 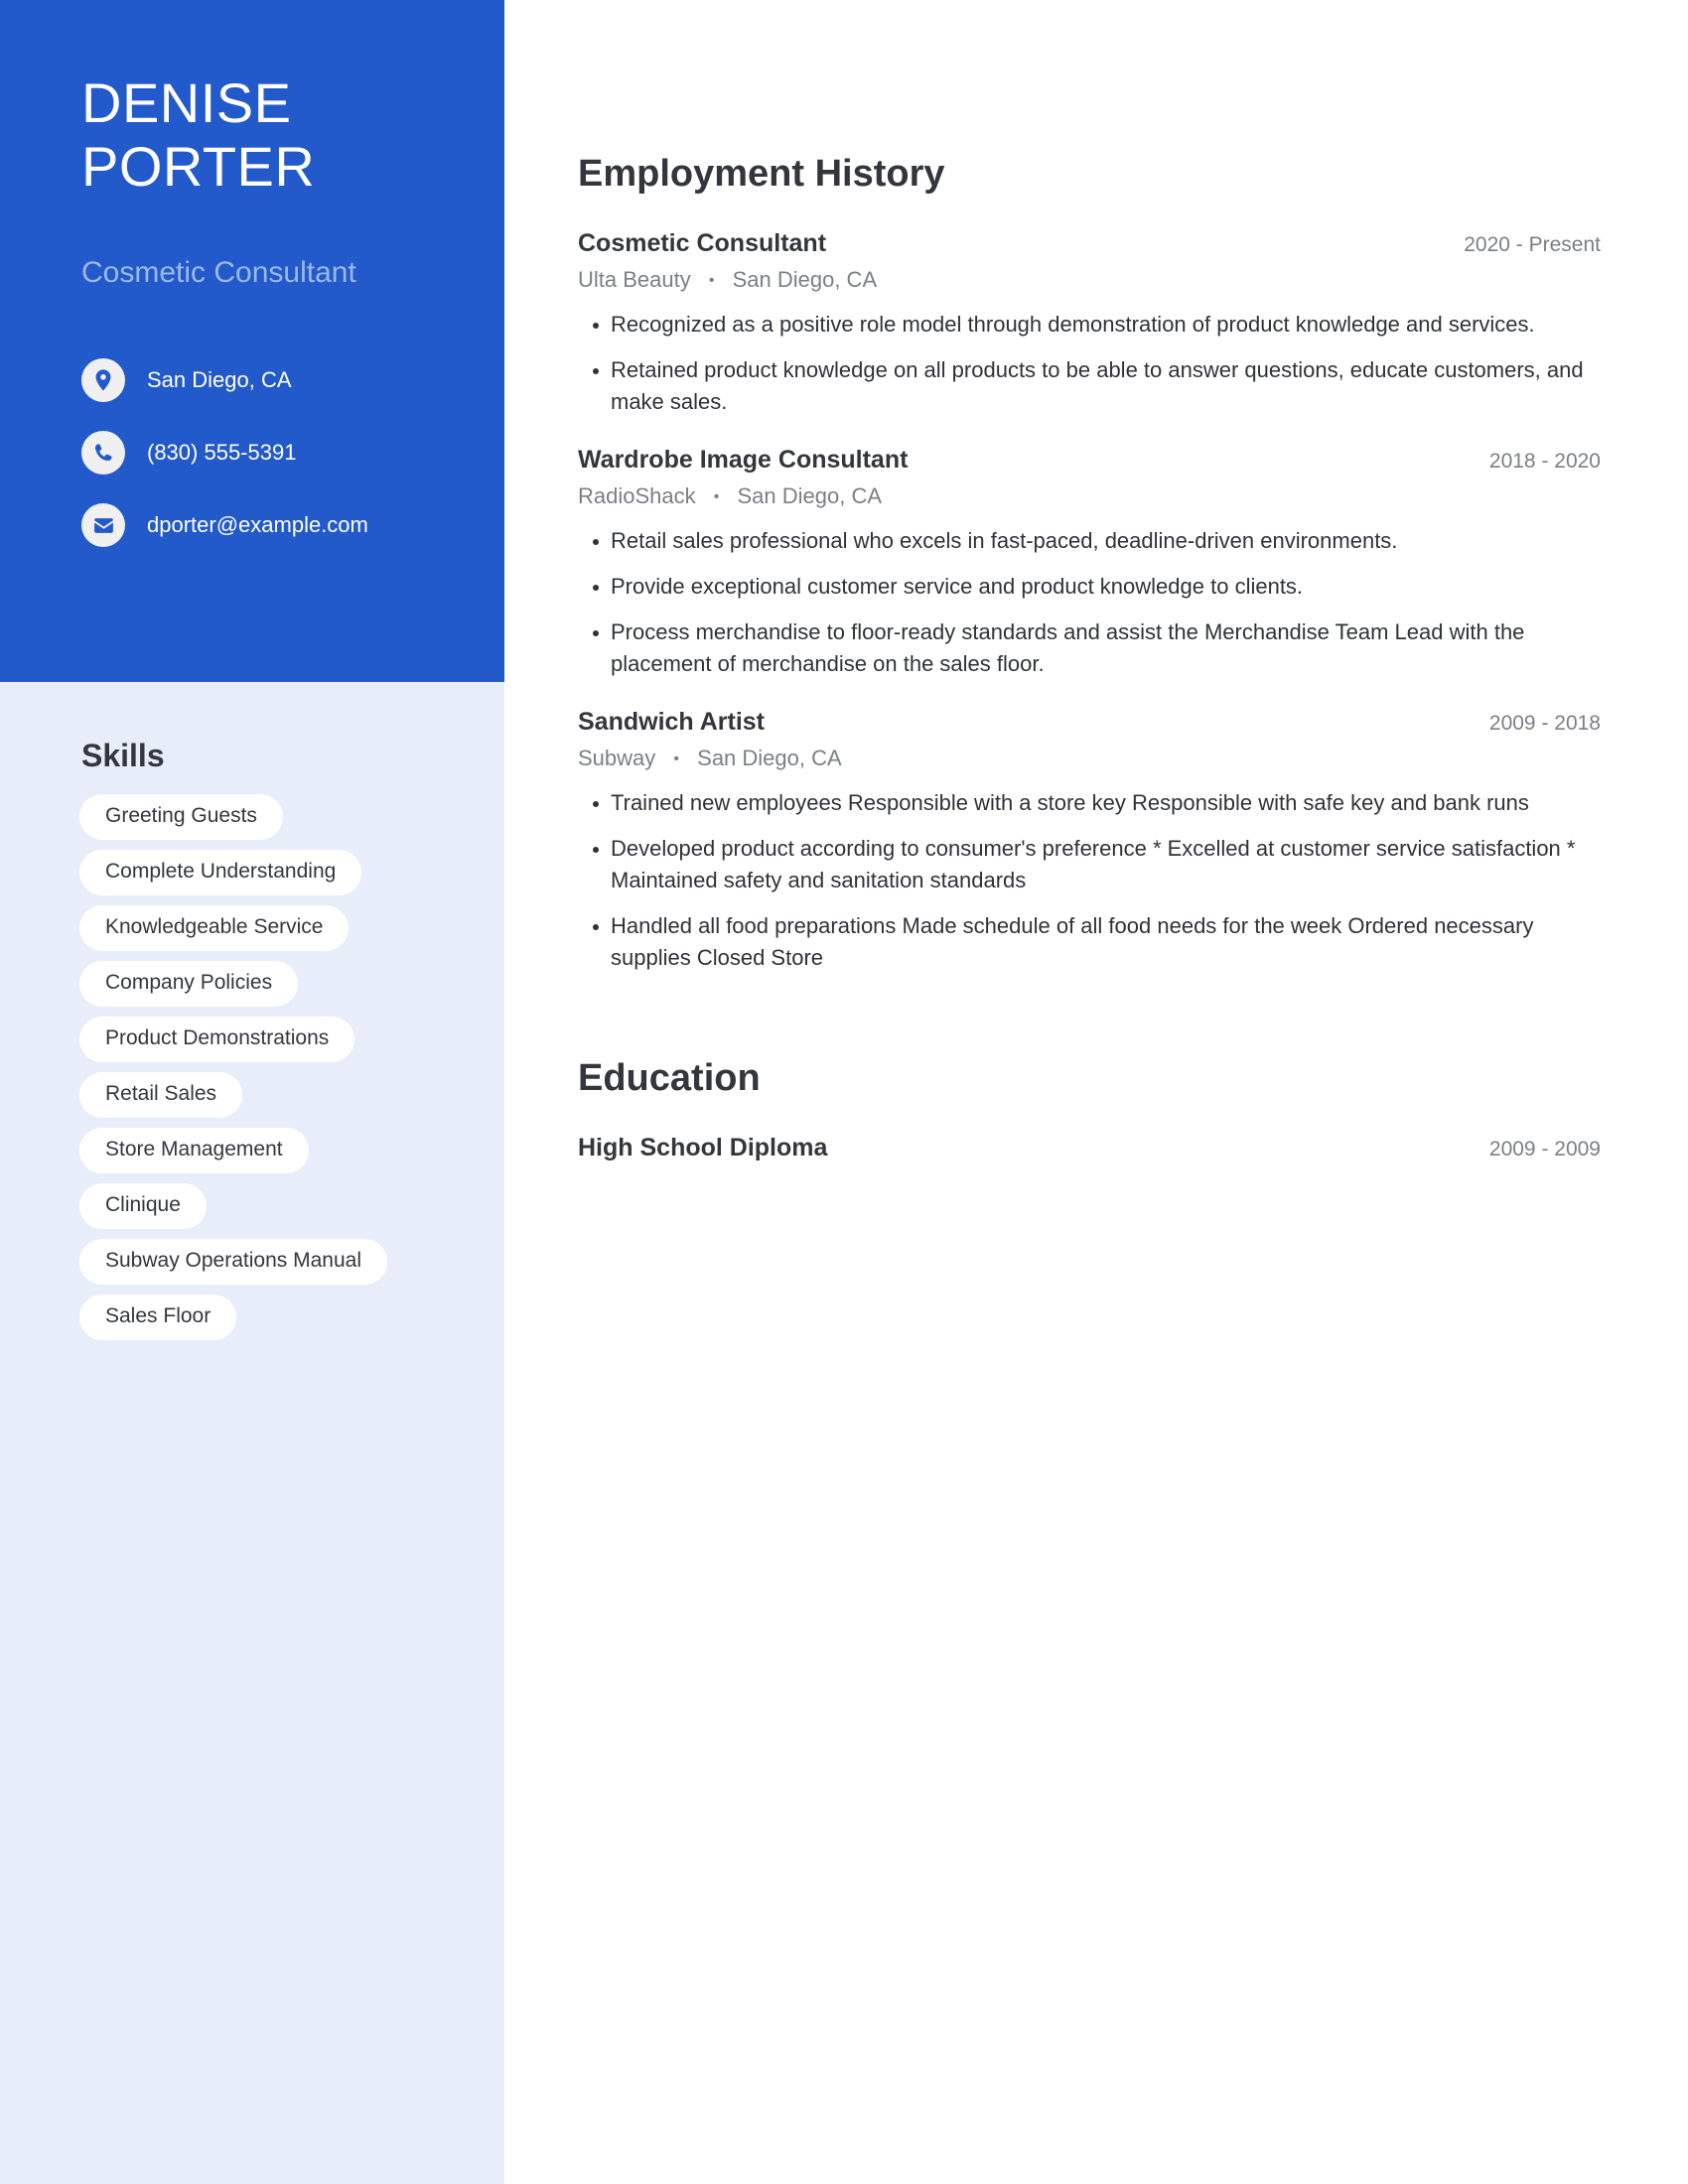 I want to click on skill-pill: Knowledgeable Service, so click(x=214, y=928).